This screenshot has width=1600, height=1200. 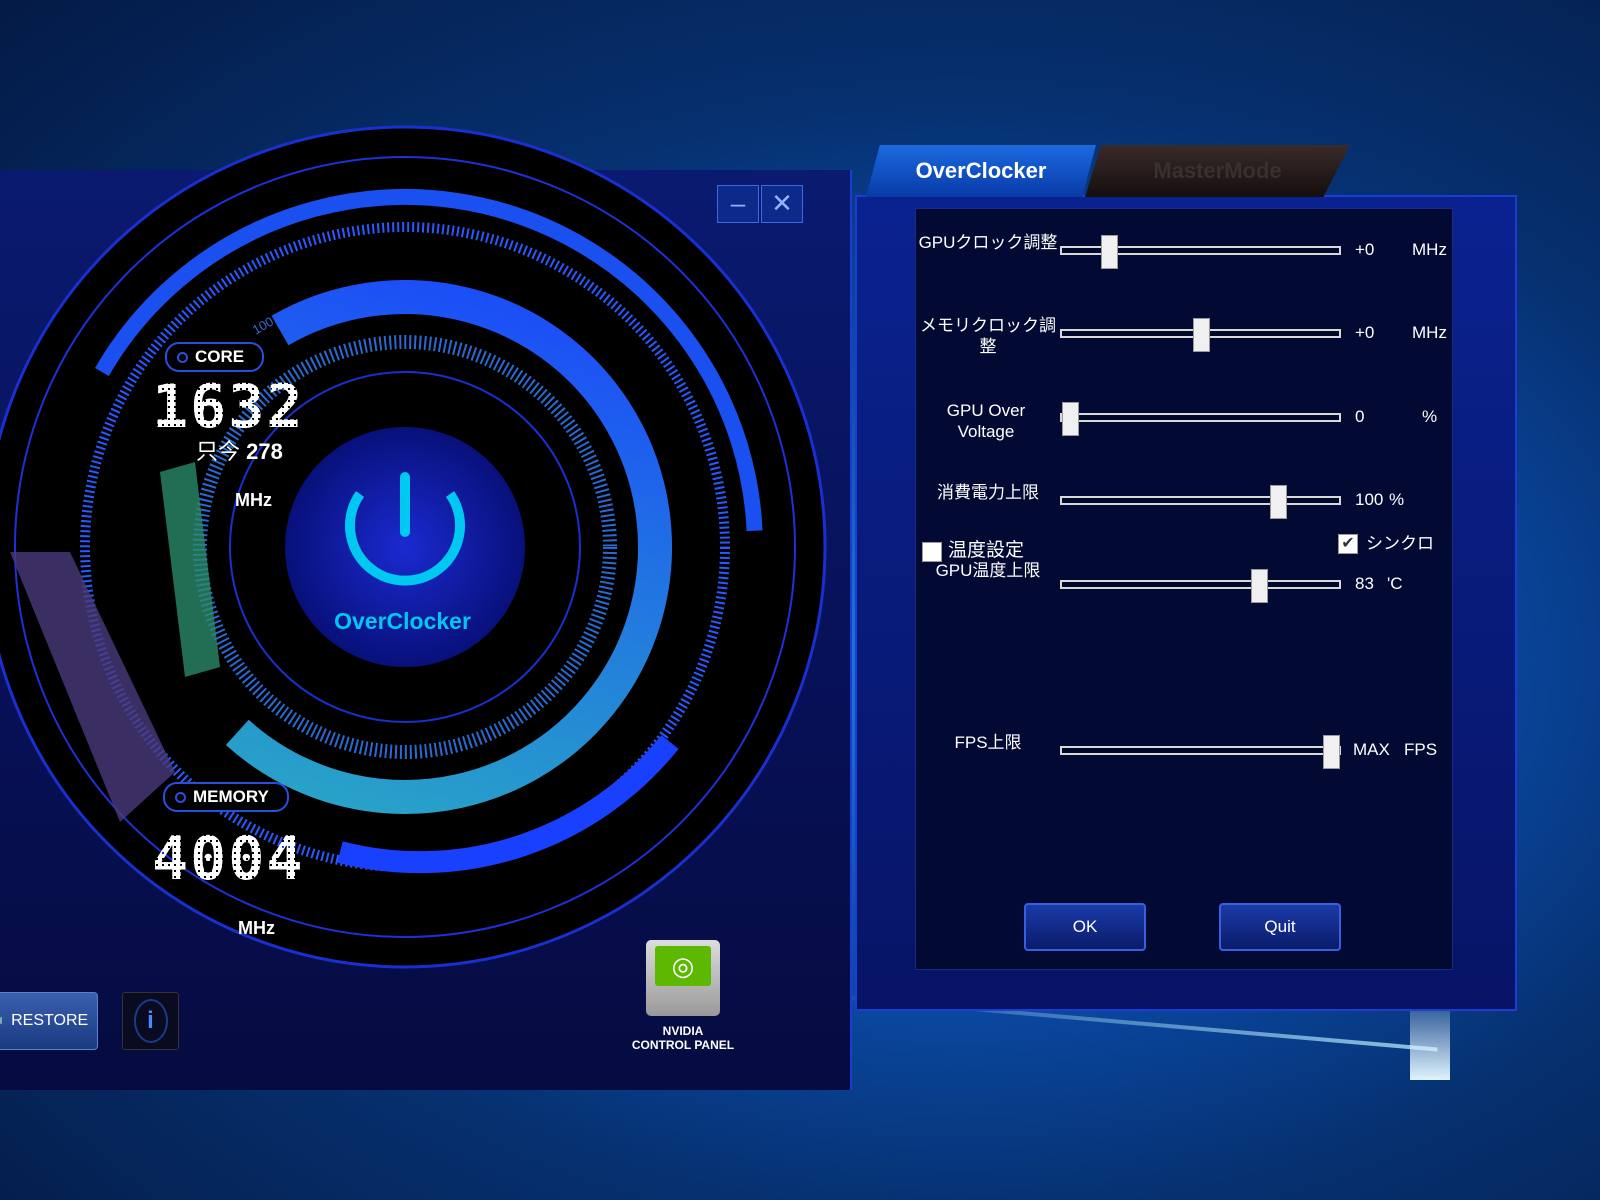 I want to click on close-icon: ✕, so click(x=782, y=203).